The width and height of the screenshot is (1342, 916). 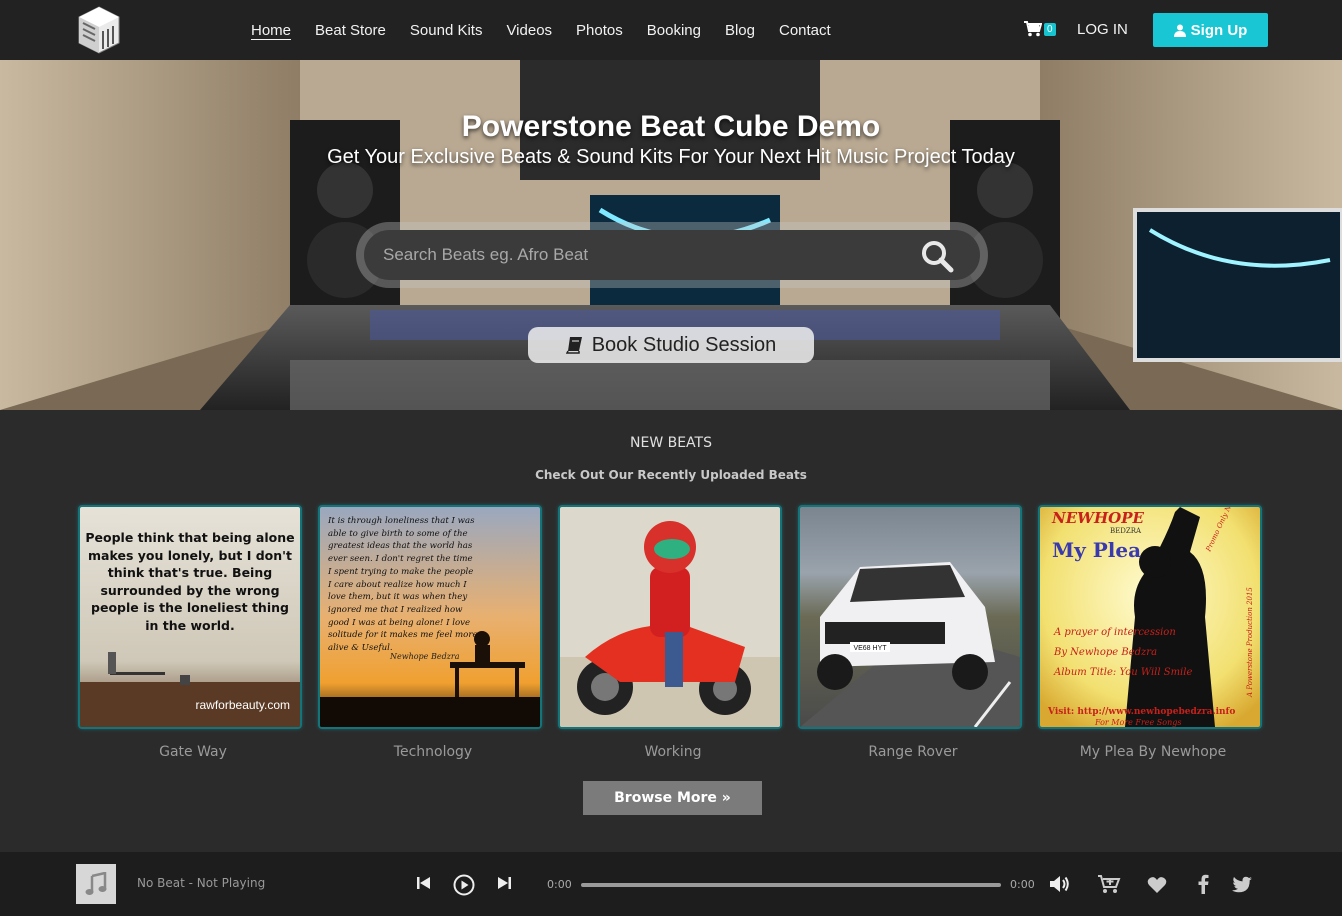 I want to click on user-icon, so click(x=1179, y=30).